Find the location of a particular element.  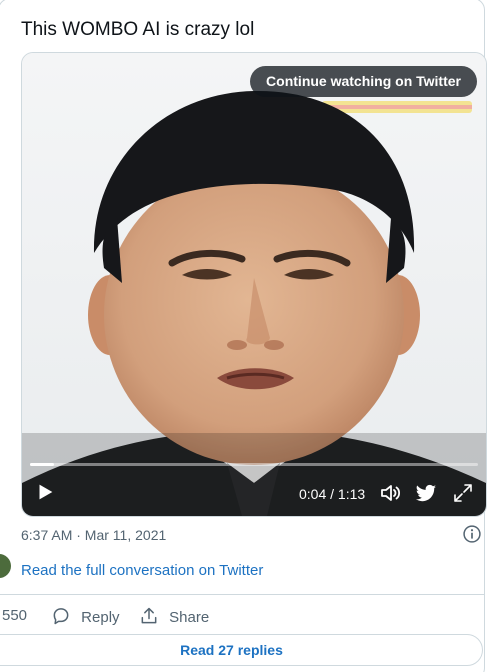

reply-button: Reply is located at coordinates (85, 616).